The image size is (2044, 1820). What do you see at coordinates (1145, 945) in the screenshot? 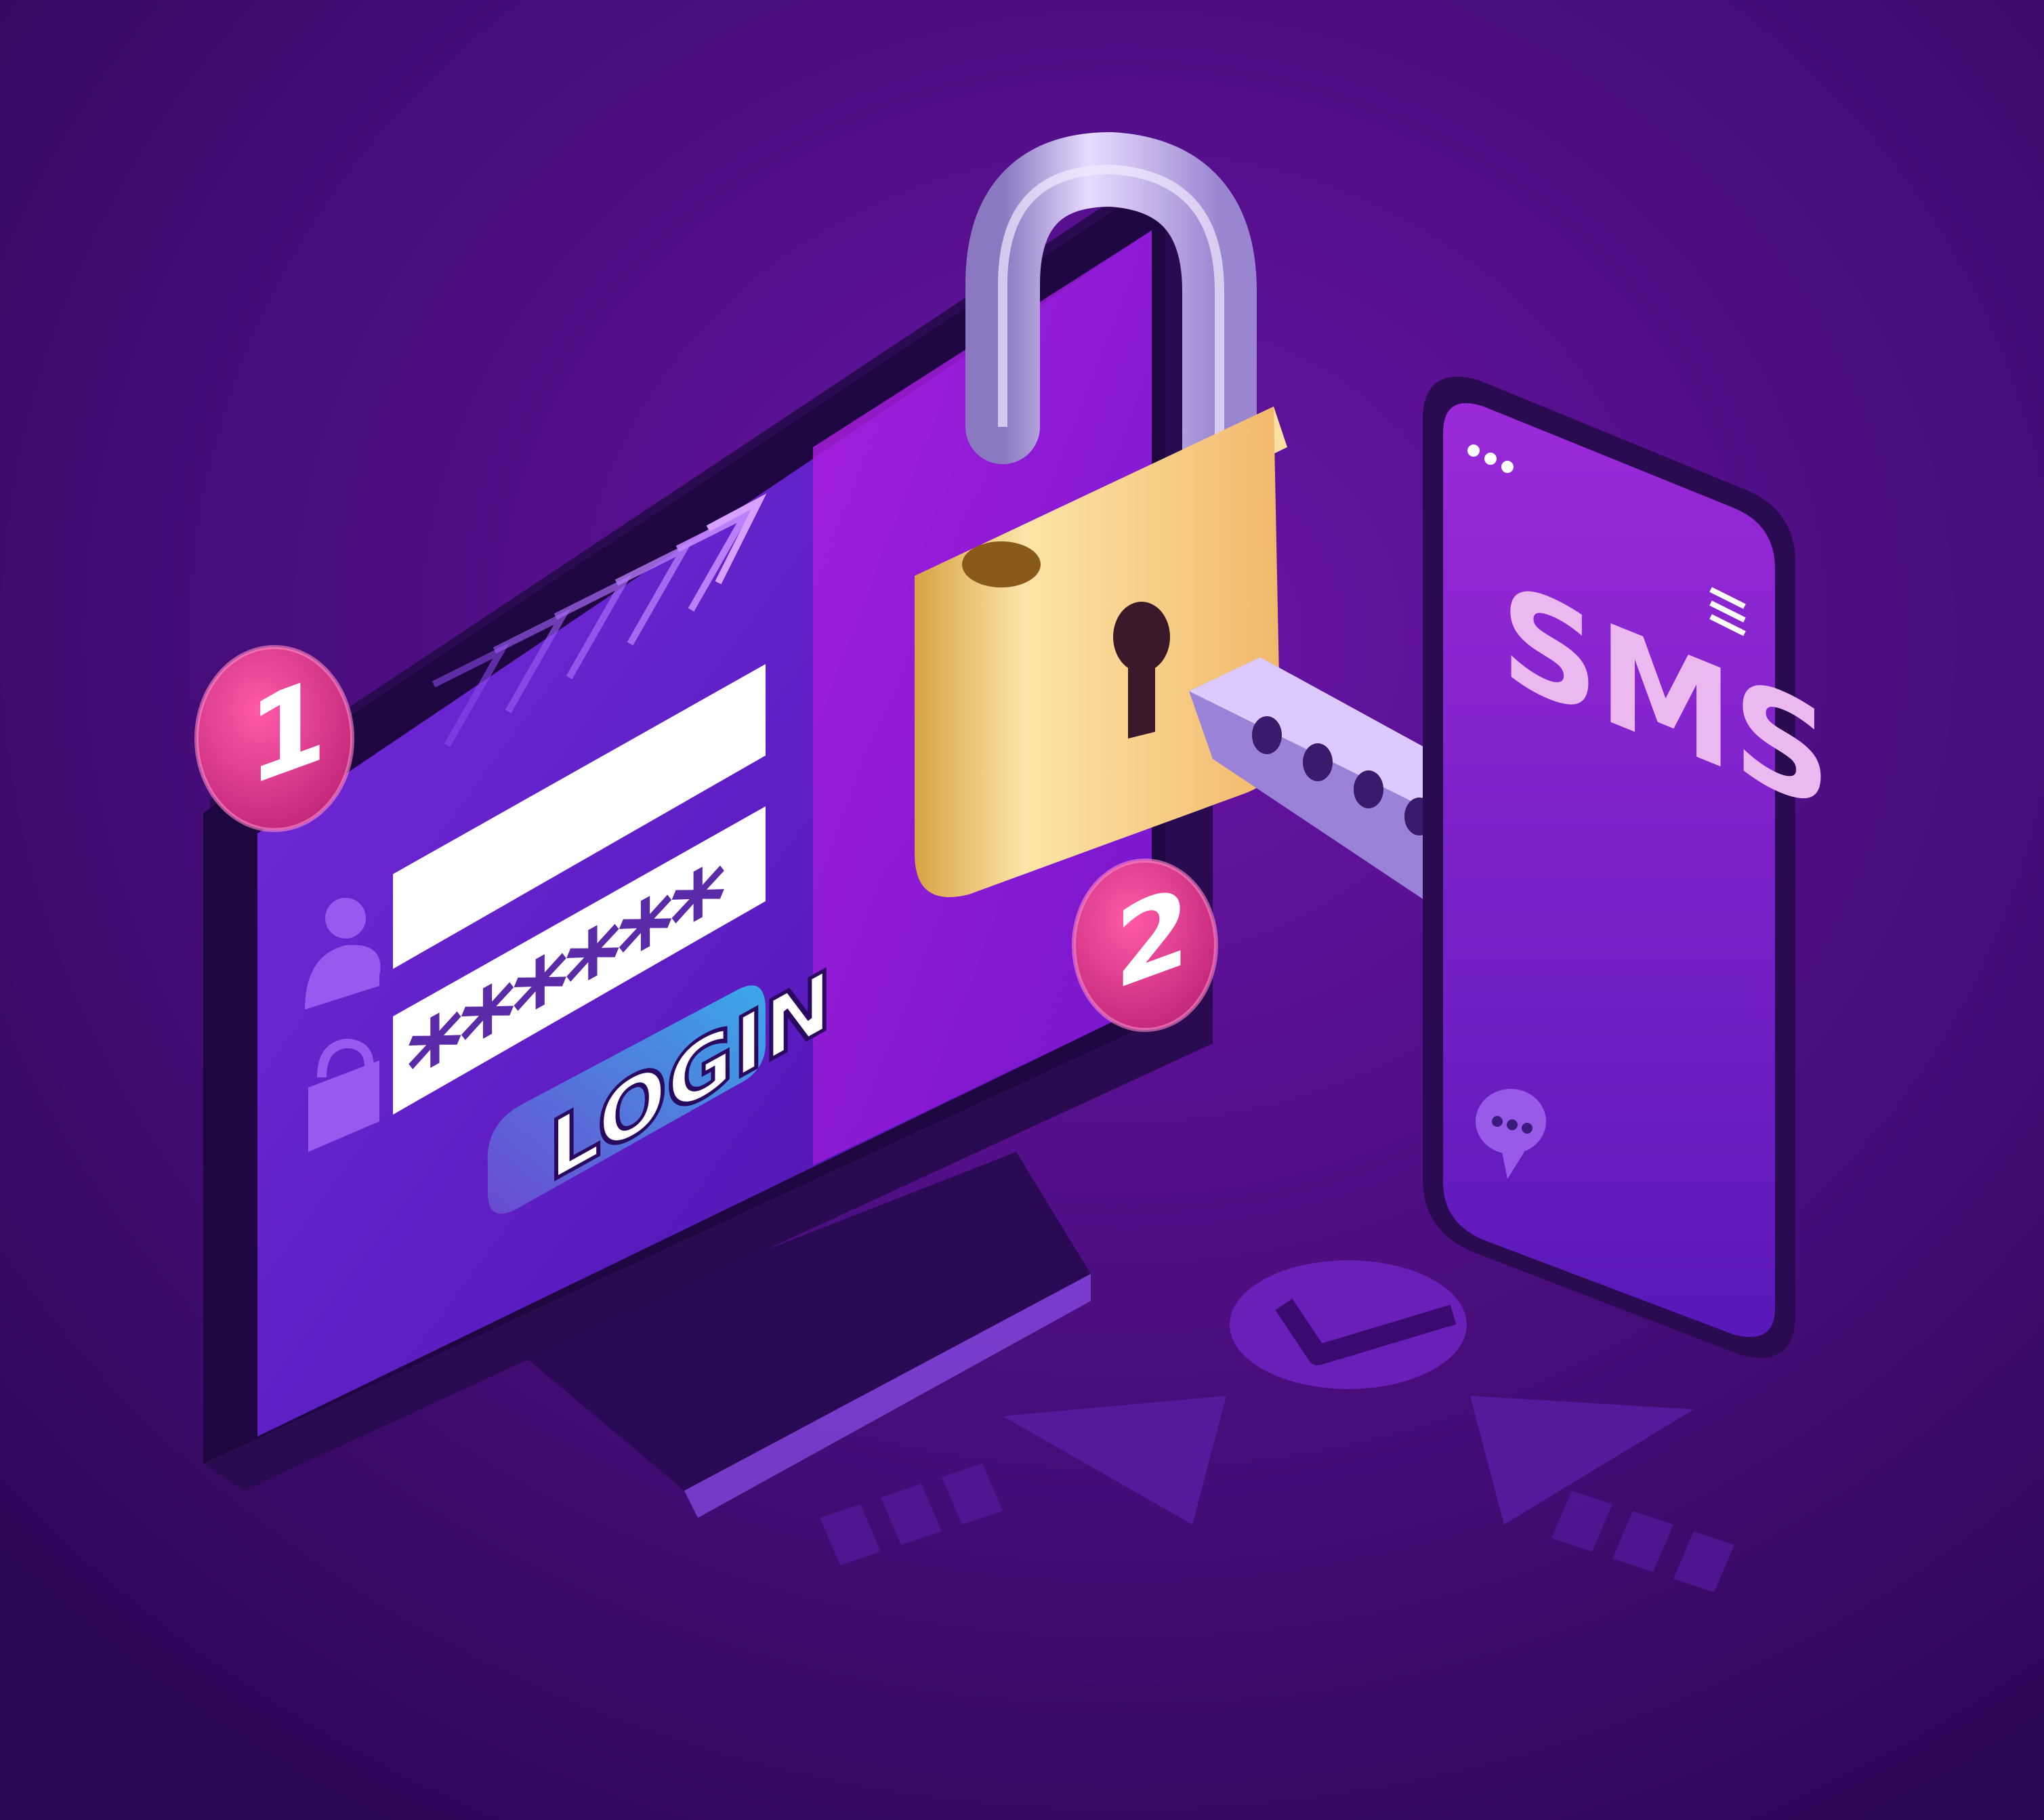
I see `step-badge-2: 2` at bounding box center [1145, 945].